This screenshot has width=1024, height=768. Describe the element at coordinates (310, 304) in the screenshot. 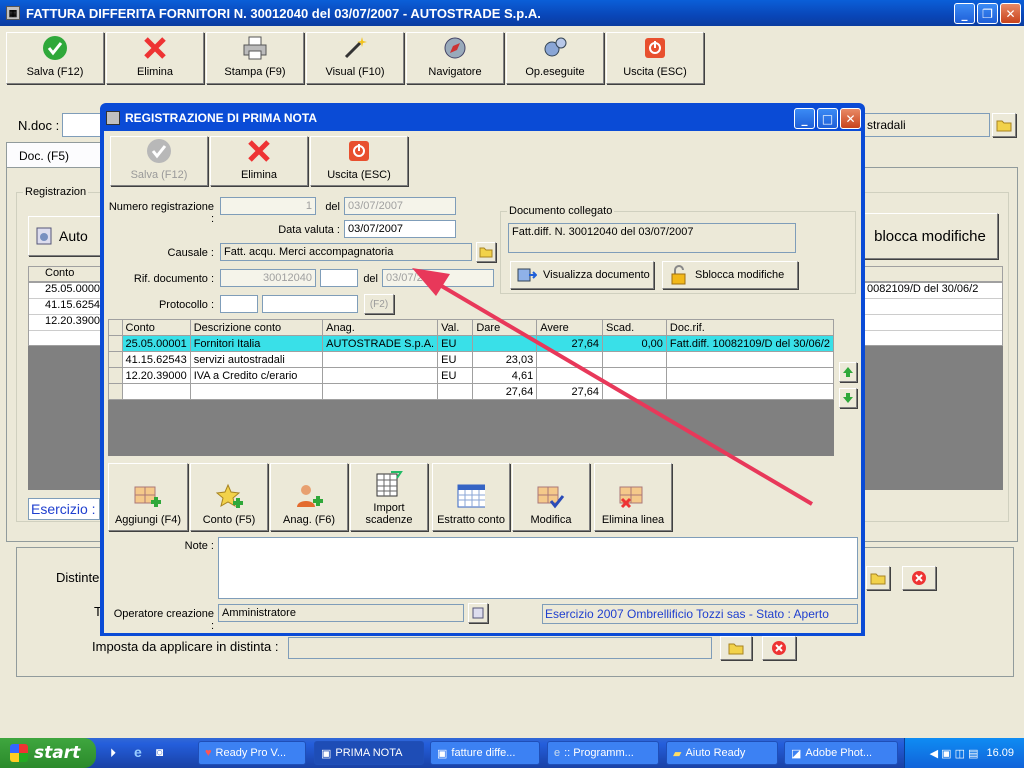

I see `protocollo-extra-field` at that location.